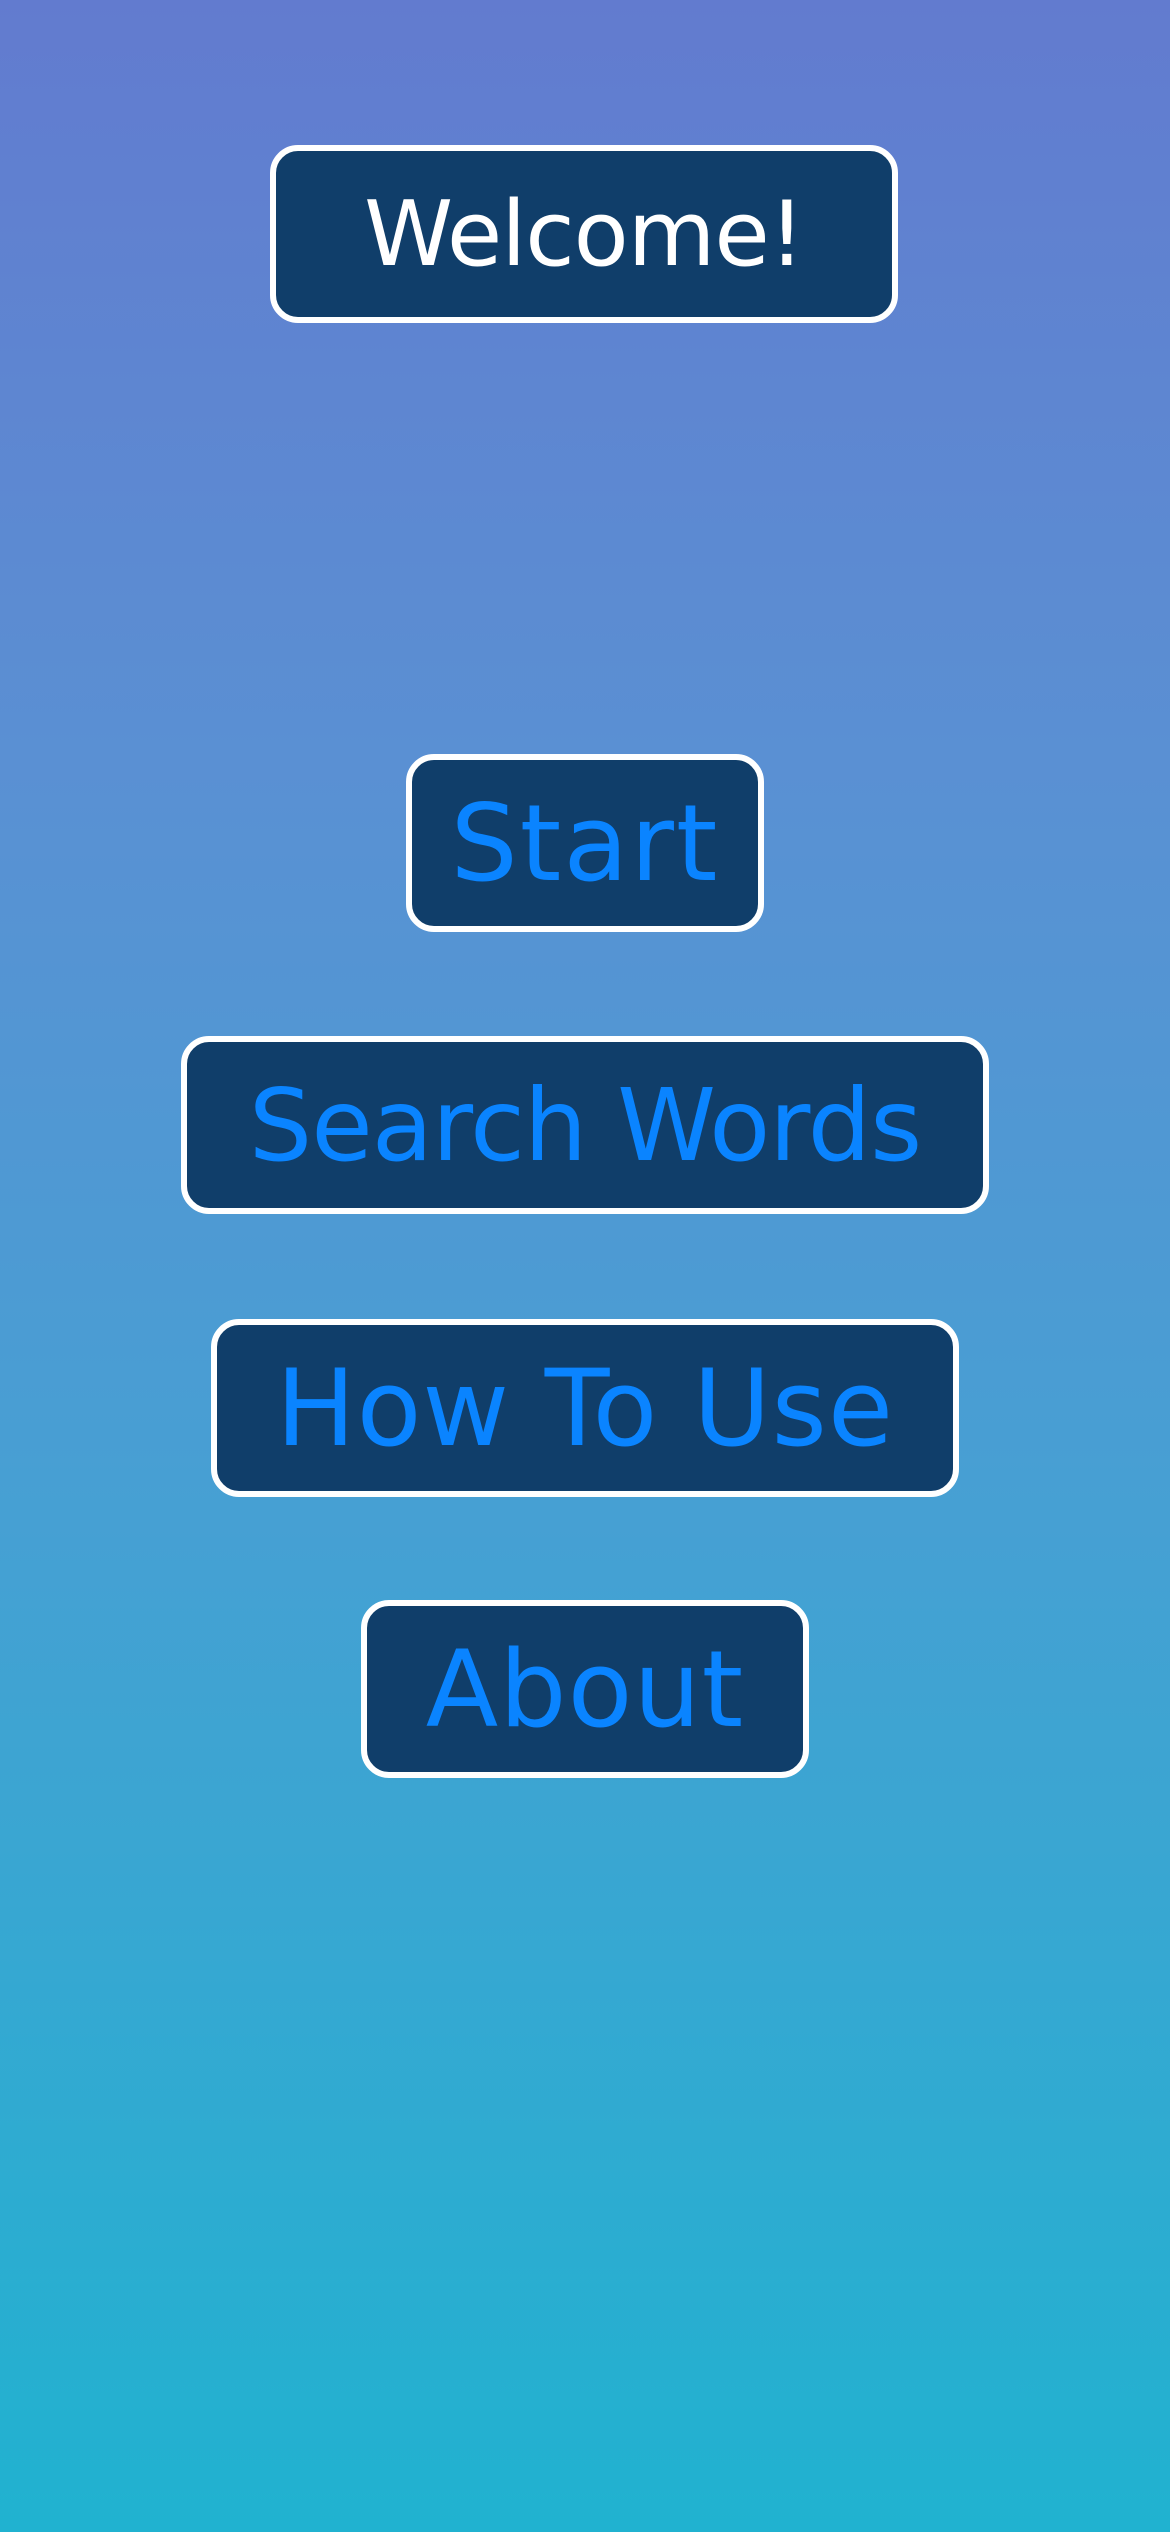 This screenshot has height=2532, width=1170. I want to click on start-button-label: Start, so click(585, 843).